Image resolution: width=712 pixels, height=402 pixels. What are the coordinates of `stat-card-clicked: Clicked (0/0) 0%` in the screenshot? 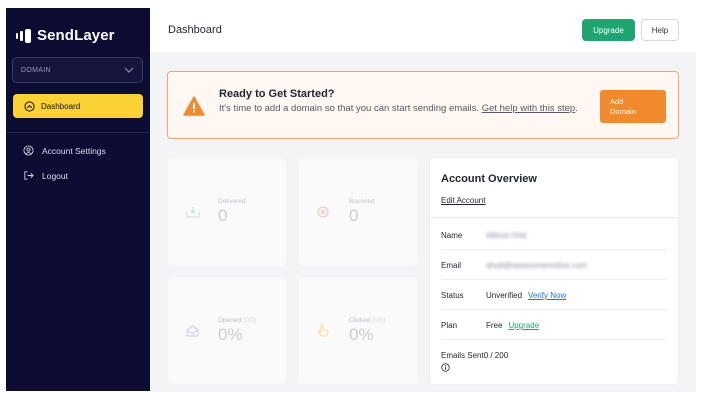 It's located at (358, 330).